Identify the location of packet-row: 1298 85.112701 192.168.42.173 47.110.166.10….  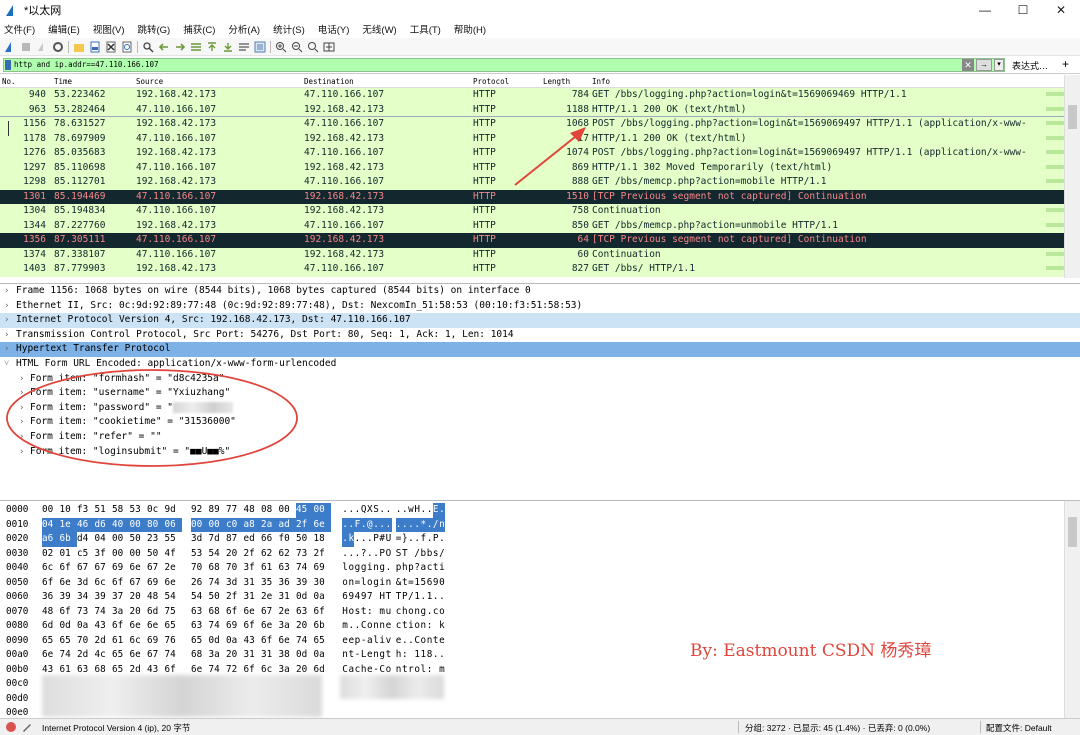
(532, 182).